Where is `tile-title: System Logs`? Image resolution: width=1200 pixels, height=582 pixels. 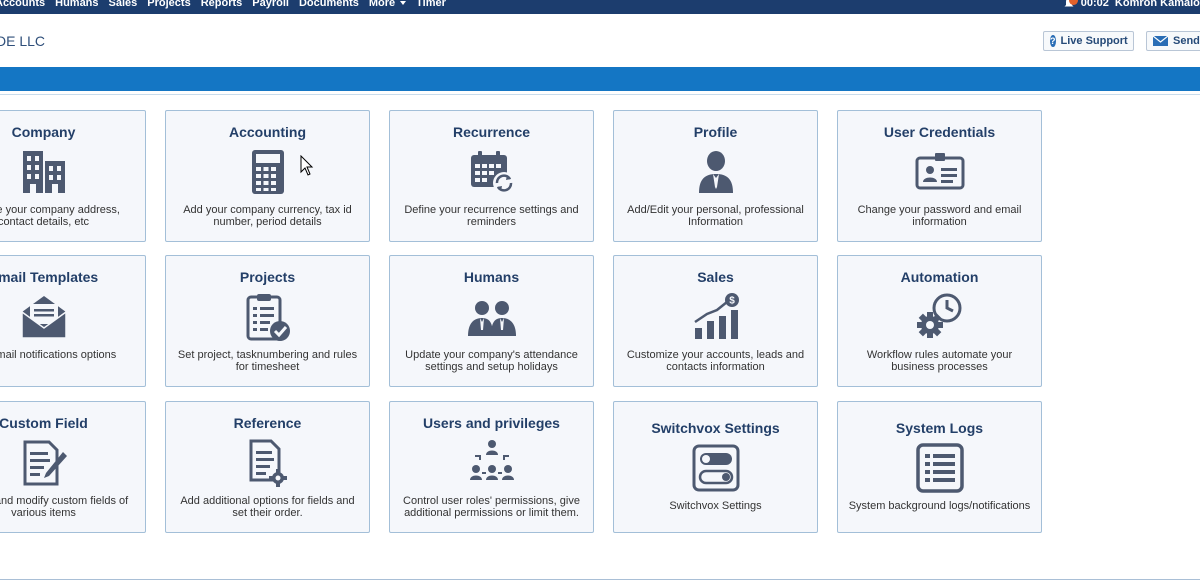
tile-title: System Logs is located at coordinates (939, 428).